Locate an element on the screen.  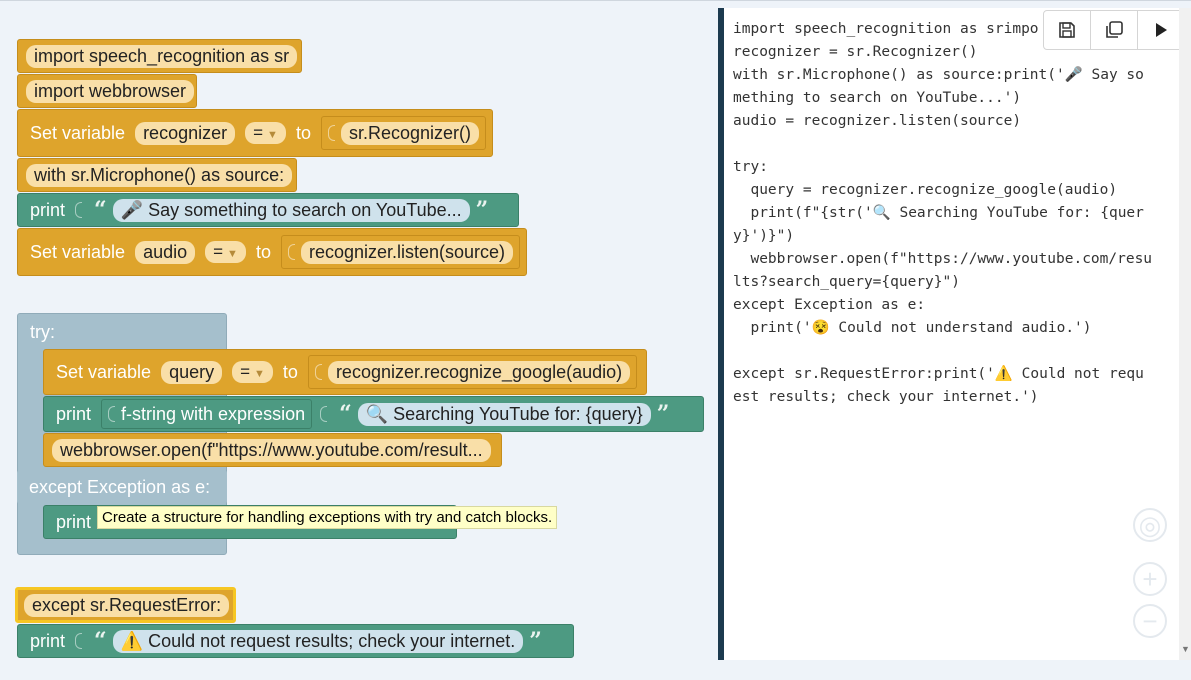
import-webbrowser-block: import webbrowser is located at coordinates (107, 91).